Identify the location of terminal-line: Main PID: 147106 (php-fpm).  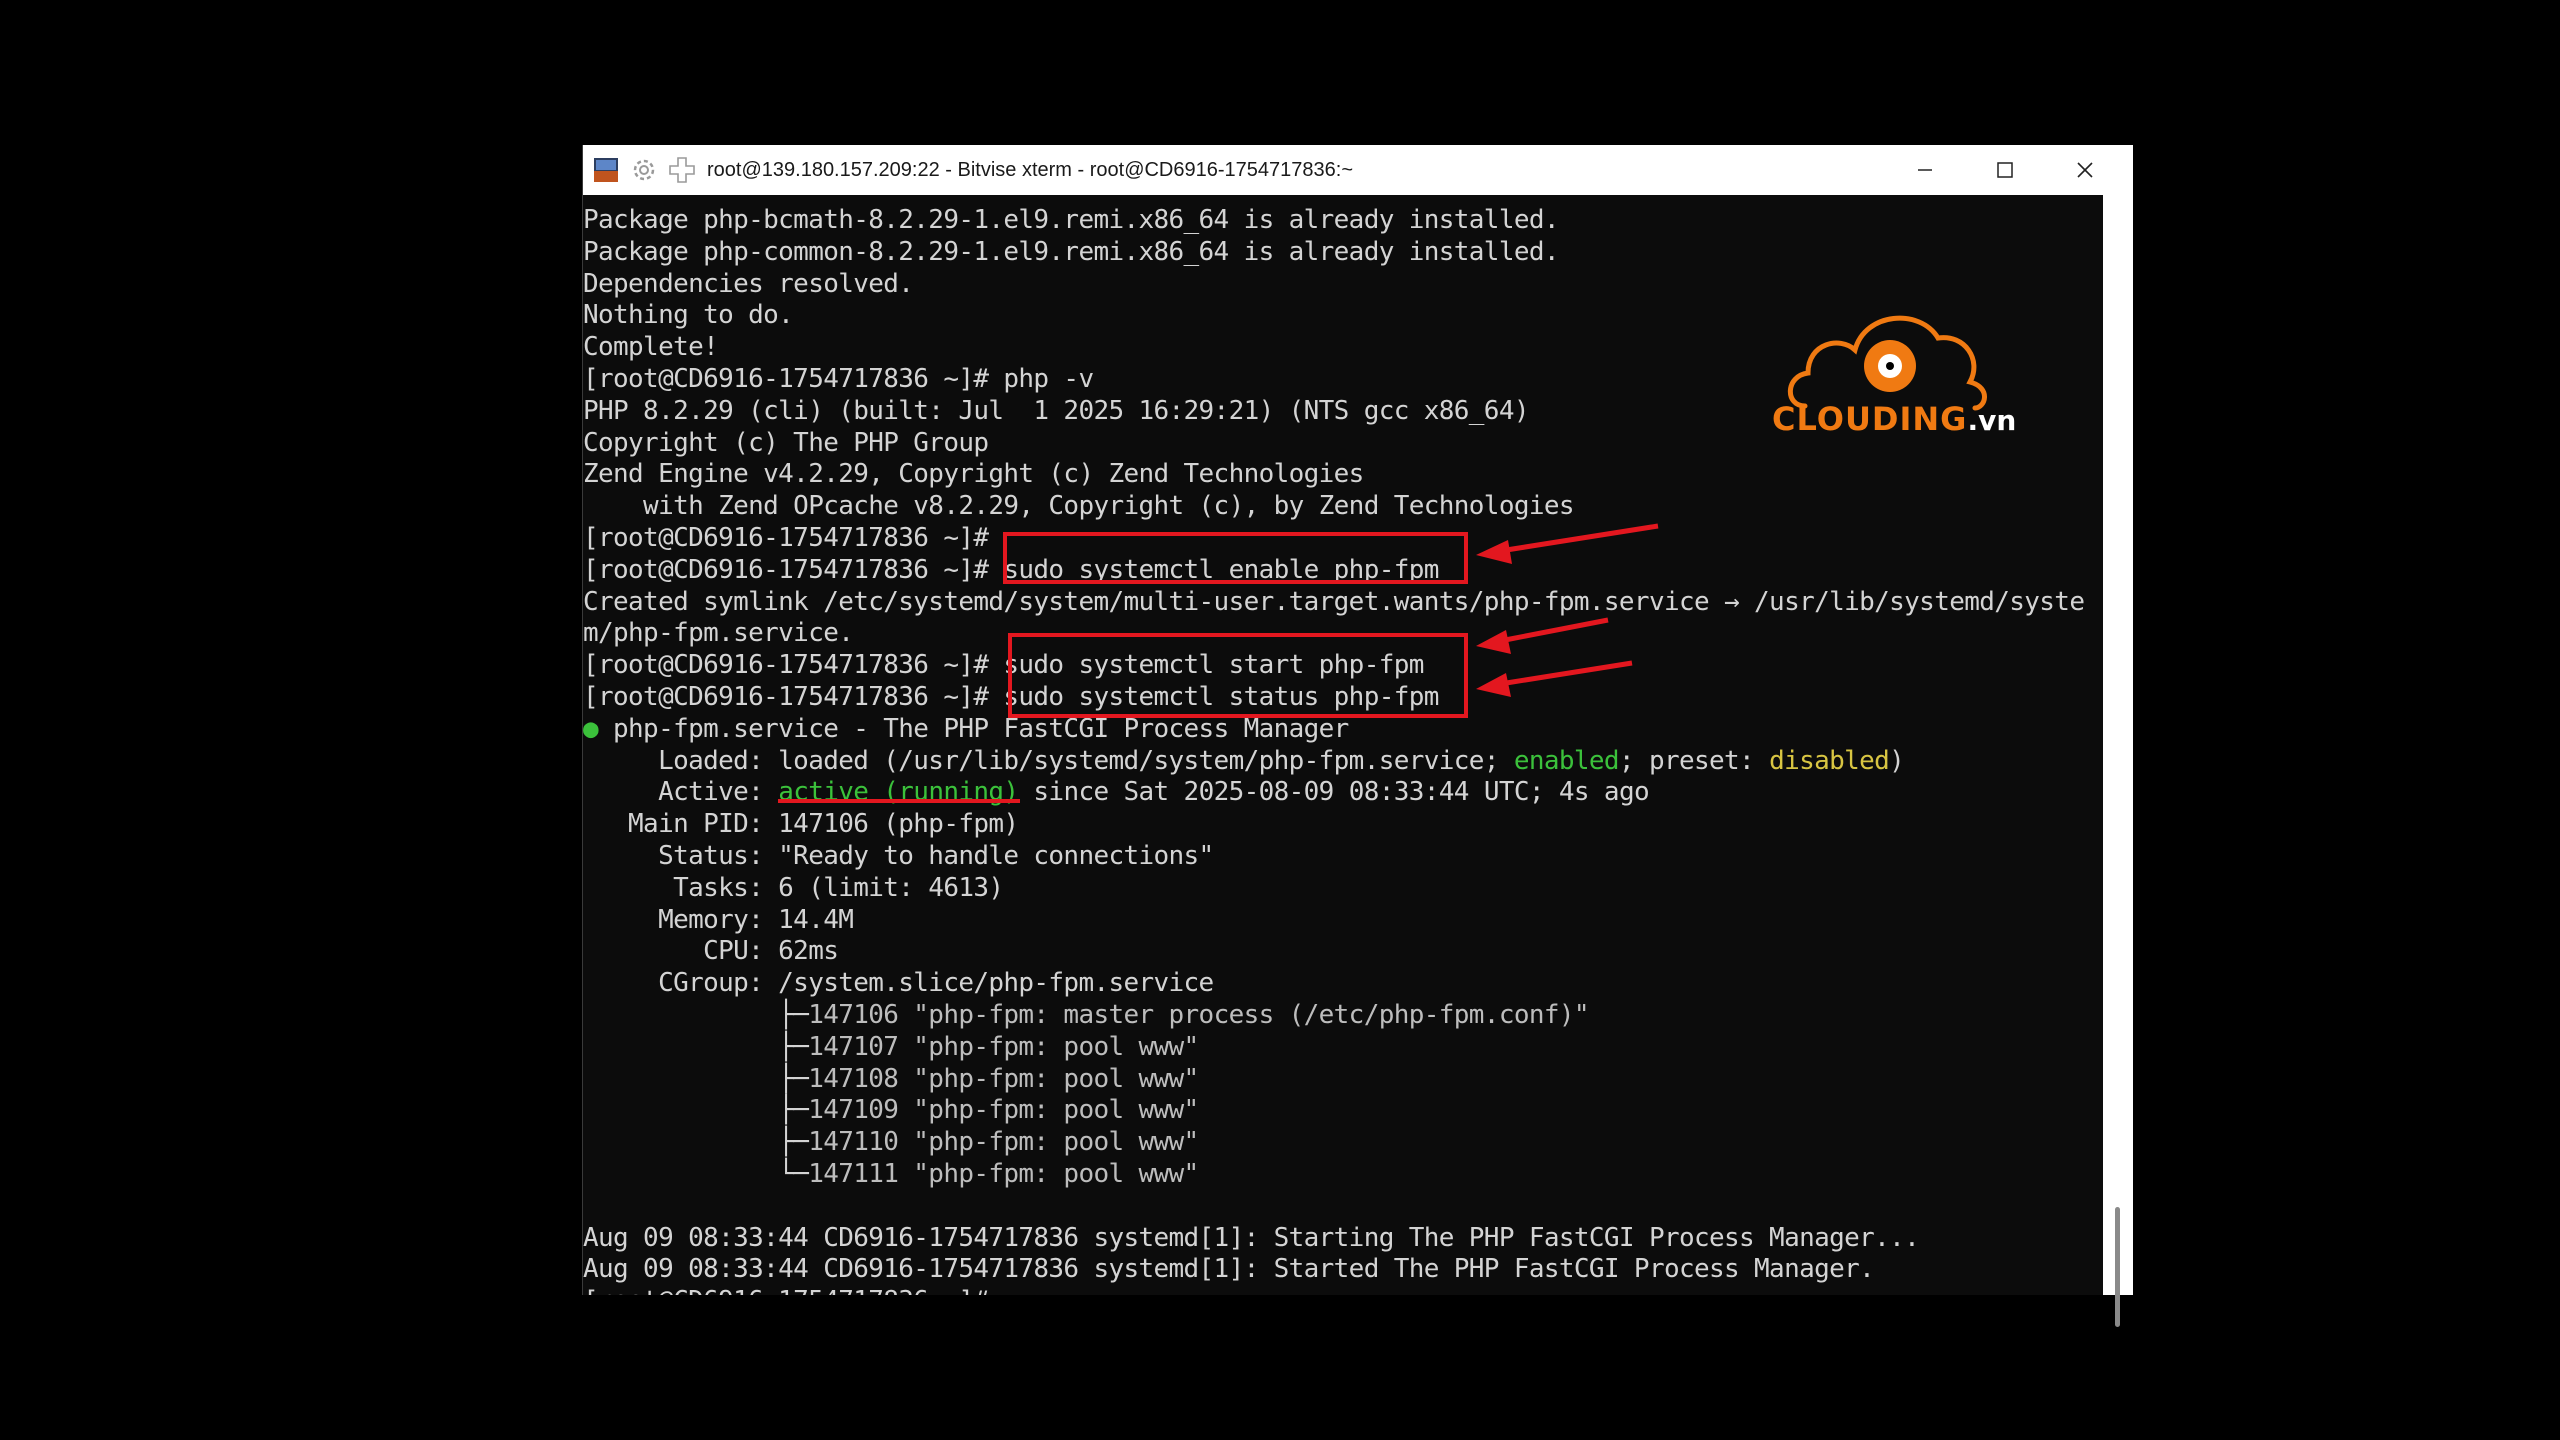
(801, 824).